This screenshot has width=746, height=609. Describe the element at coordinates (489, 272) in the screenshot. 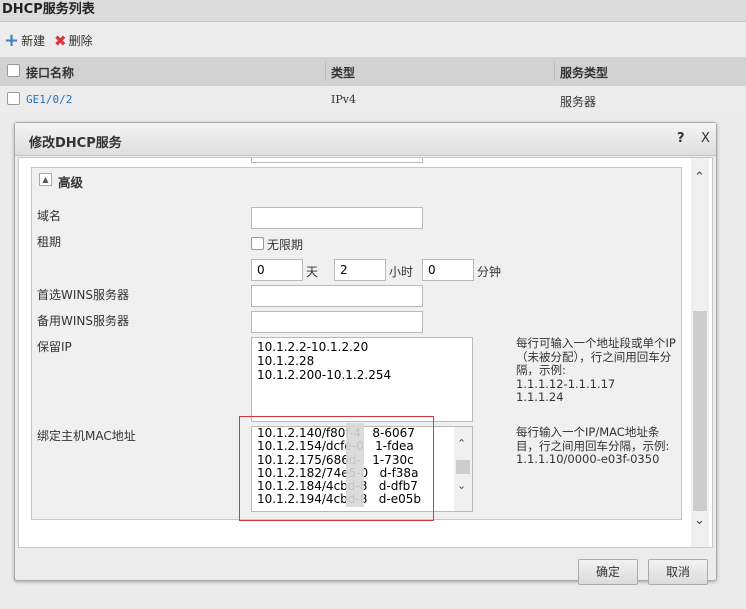

I see `minutes-unit: 分钟` at that location.